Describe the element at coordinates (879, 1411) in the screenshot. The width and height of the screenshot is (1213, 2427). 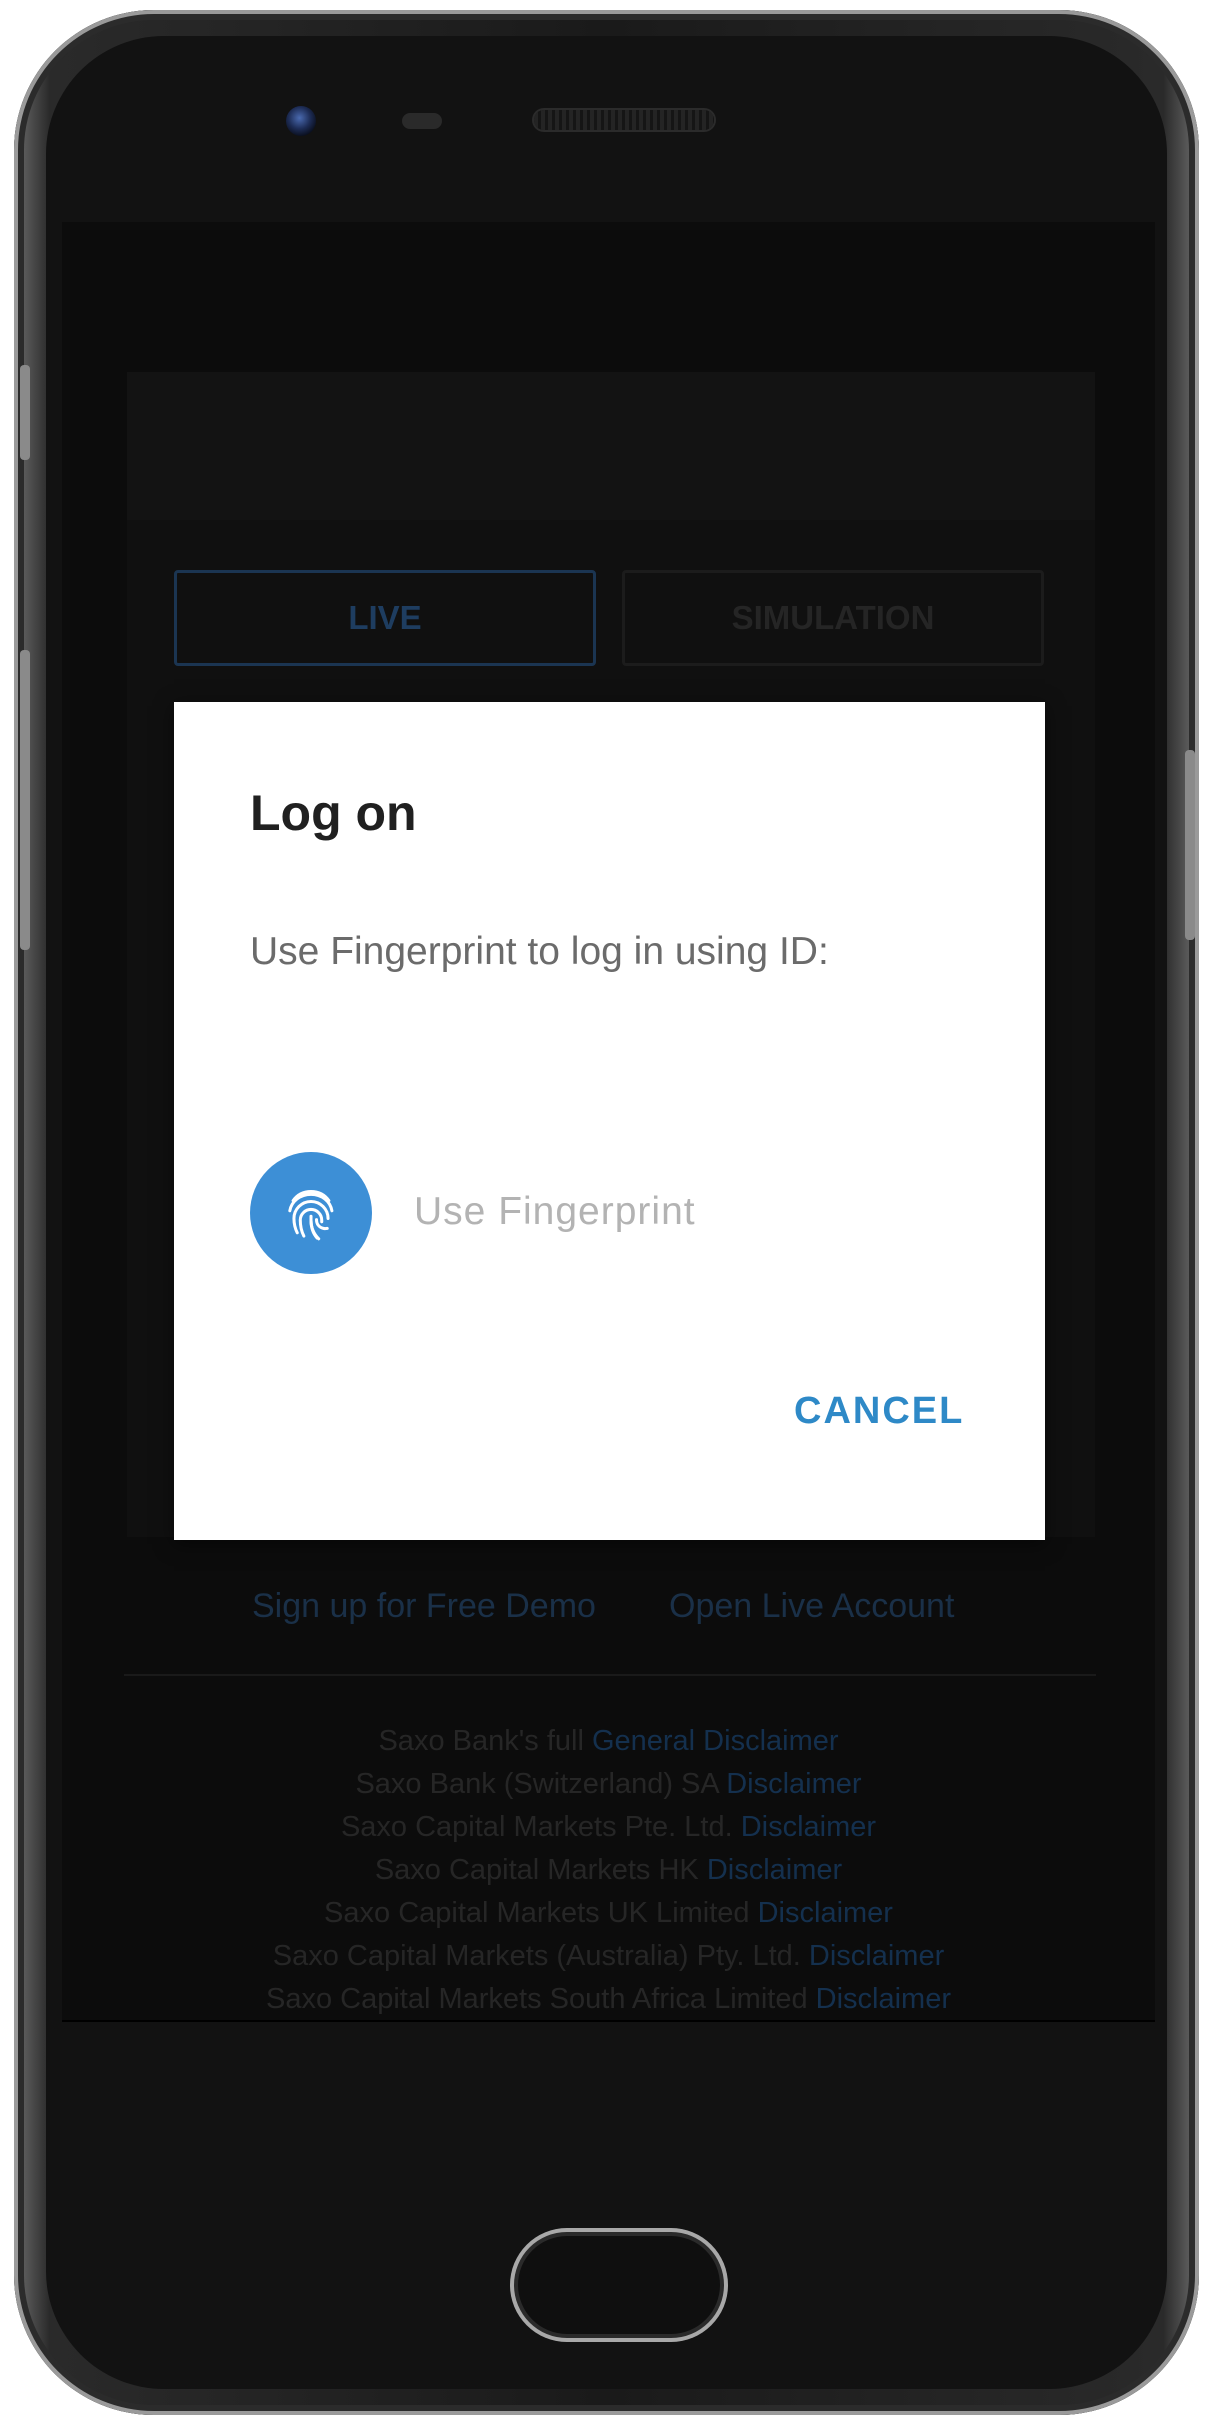
I see `cancel-button: CANCEL` at that location.